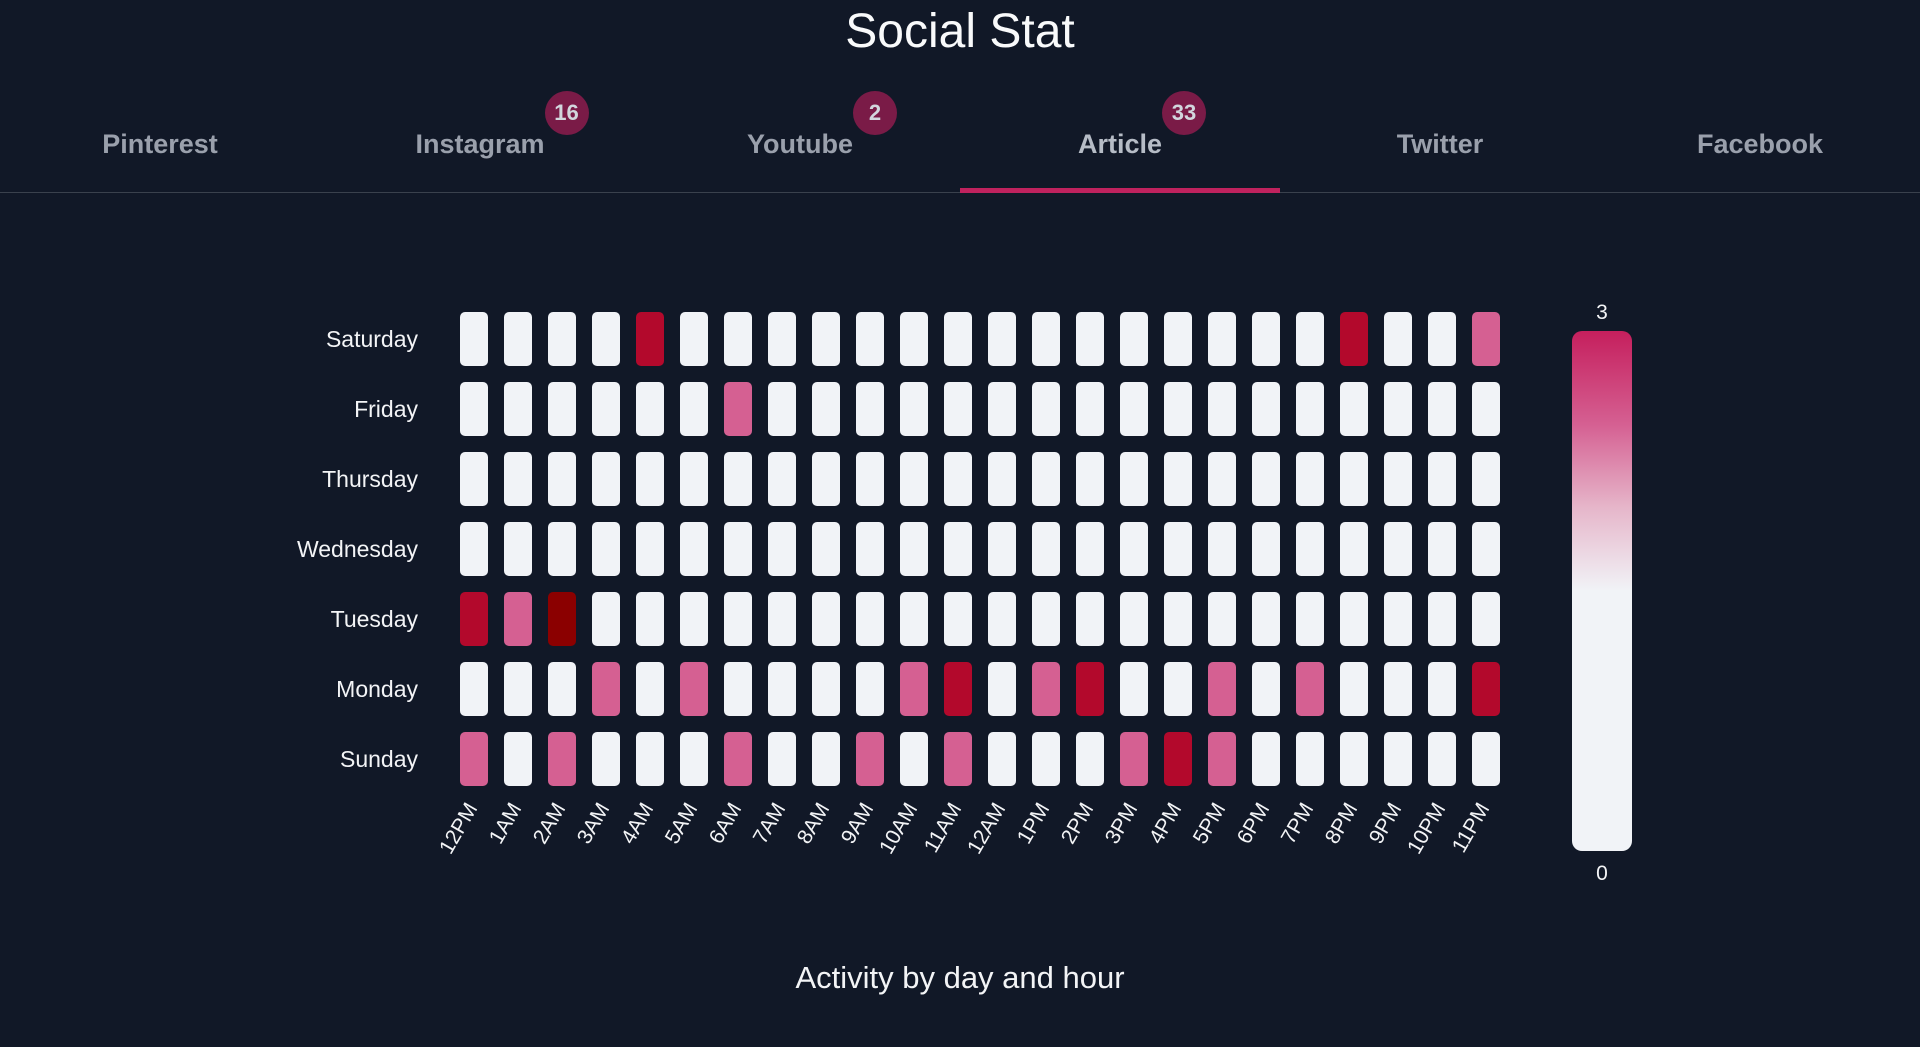  What do you see at coordinates (1120, 141) in the screenshot?
I see `tab-article: Article 33` at bounding box center [1120, 141].